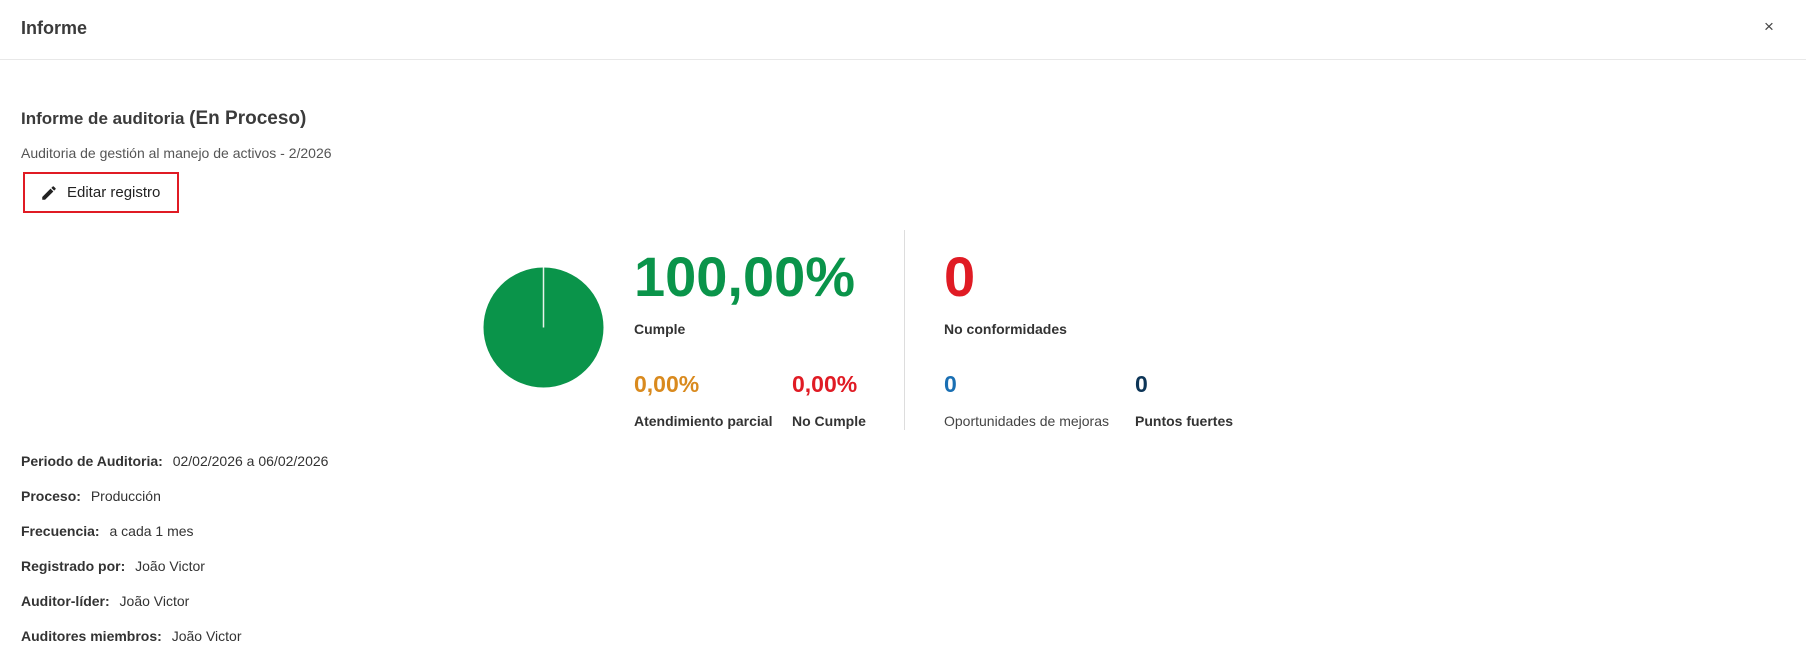 This screenshot has height=663, width=1806. Describe the element at coordinates (151, 531) in the screenshot. I see `detail-value: a cada 1 mes` at that location.